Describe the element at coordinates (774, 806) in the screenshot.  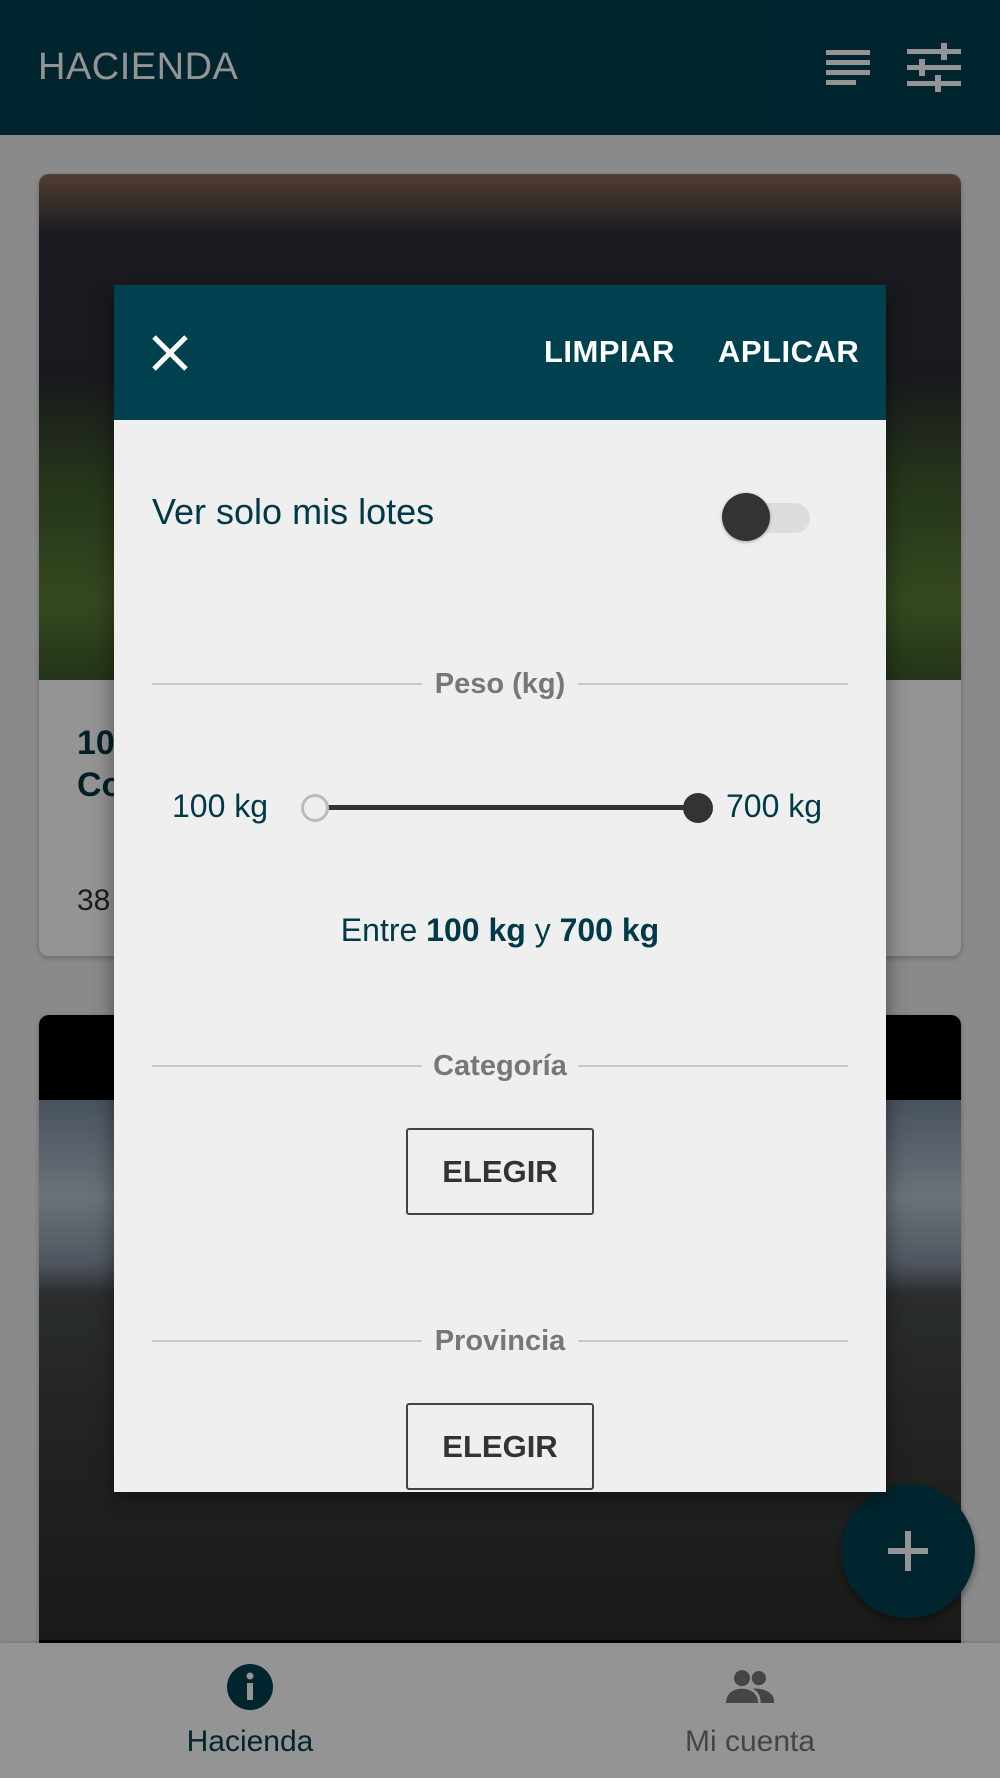
I see `weight-max-label: 700 kg` at that location.